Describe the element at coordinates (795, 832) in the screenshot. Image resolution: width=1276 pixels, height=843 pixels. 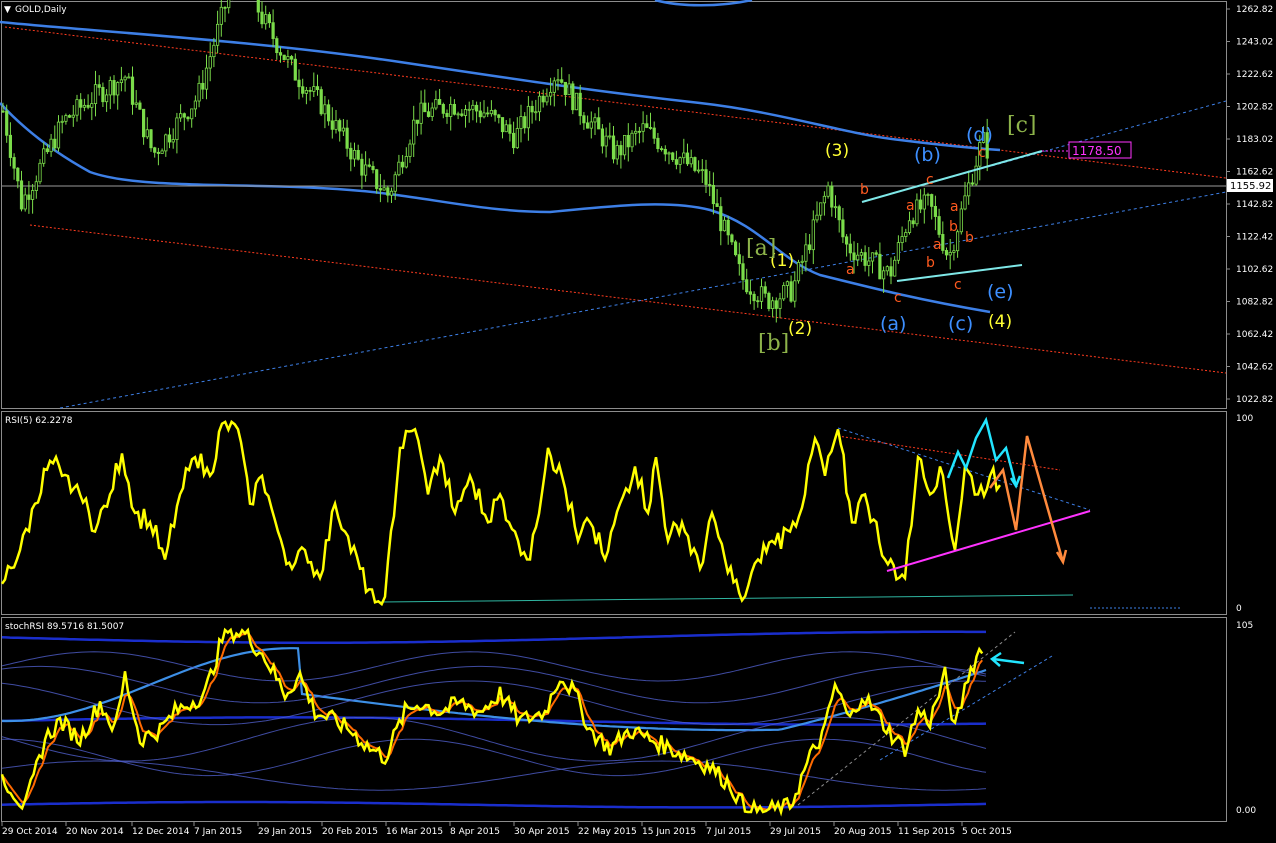
I see `date-axis-label: 29 Jul 2015` at that location.